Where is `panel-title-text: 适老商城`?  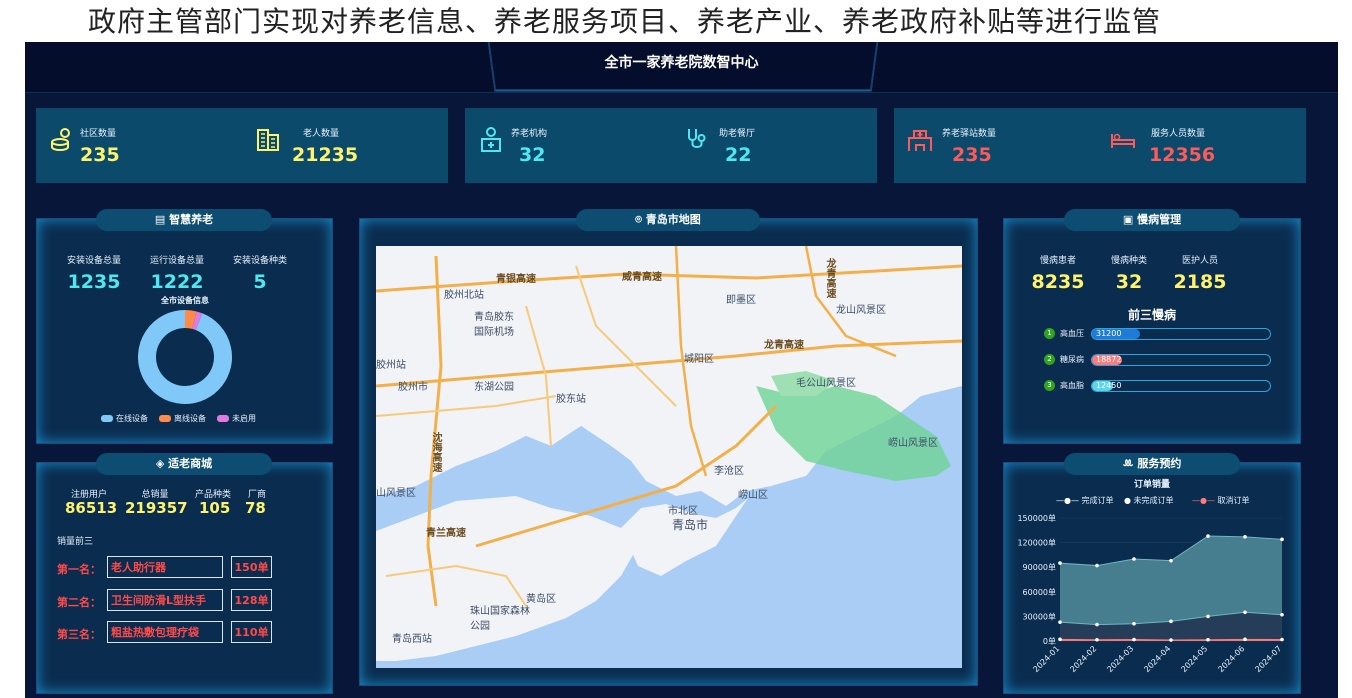 panel-title-text: 适老商城 is located at coordinates (190, 463).